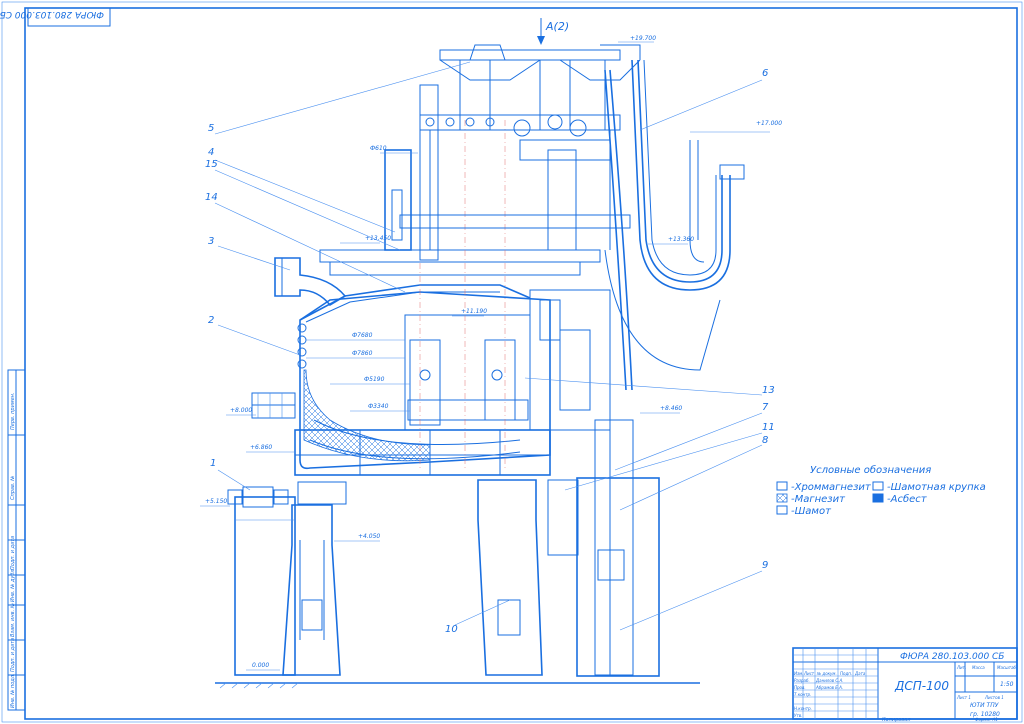 The height and width of the screenshot is (724, 1024). What do you see at coordinates (378, 148) in the screenshot?
I see `dim-610: Ф610` at bounding box center [378, 148].